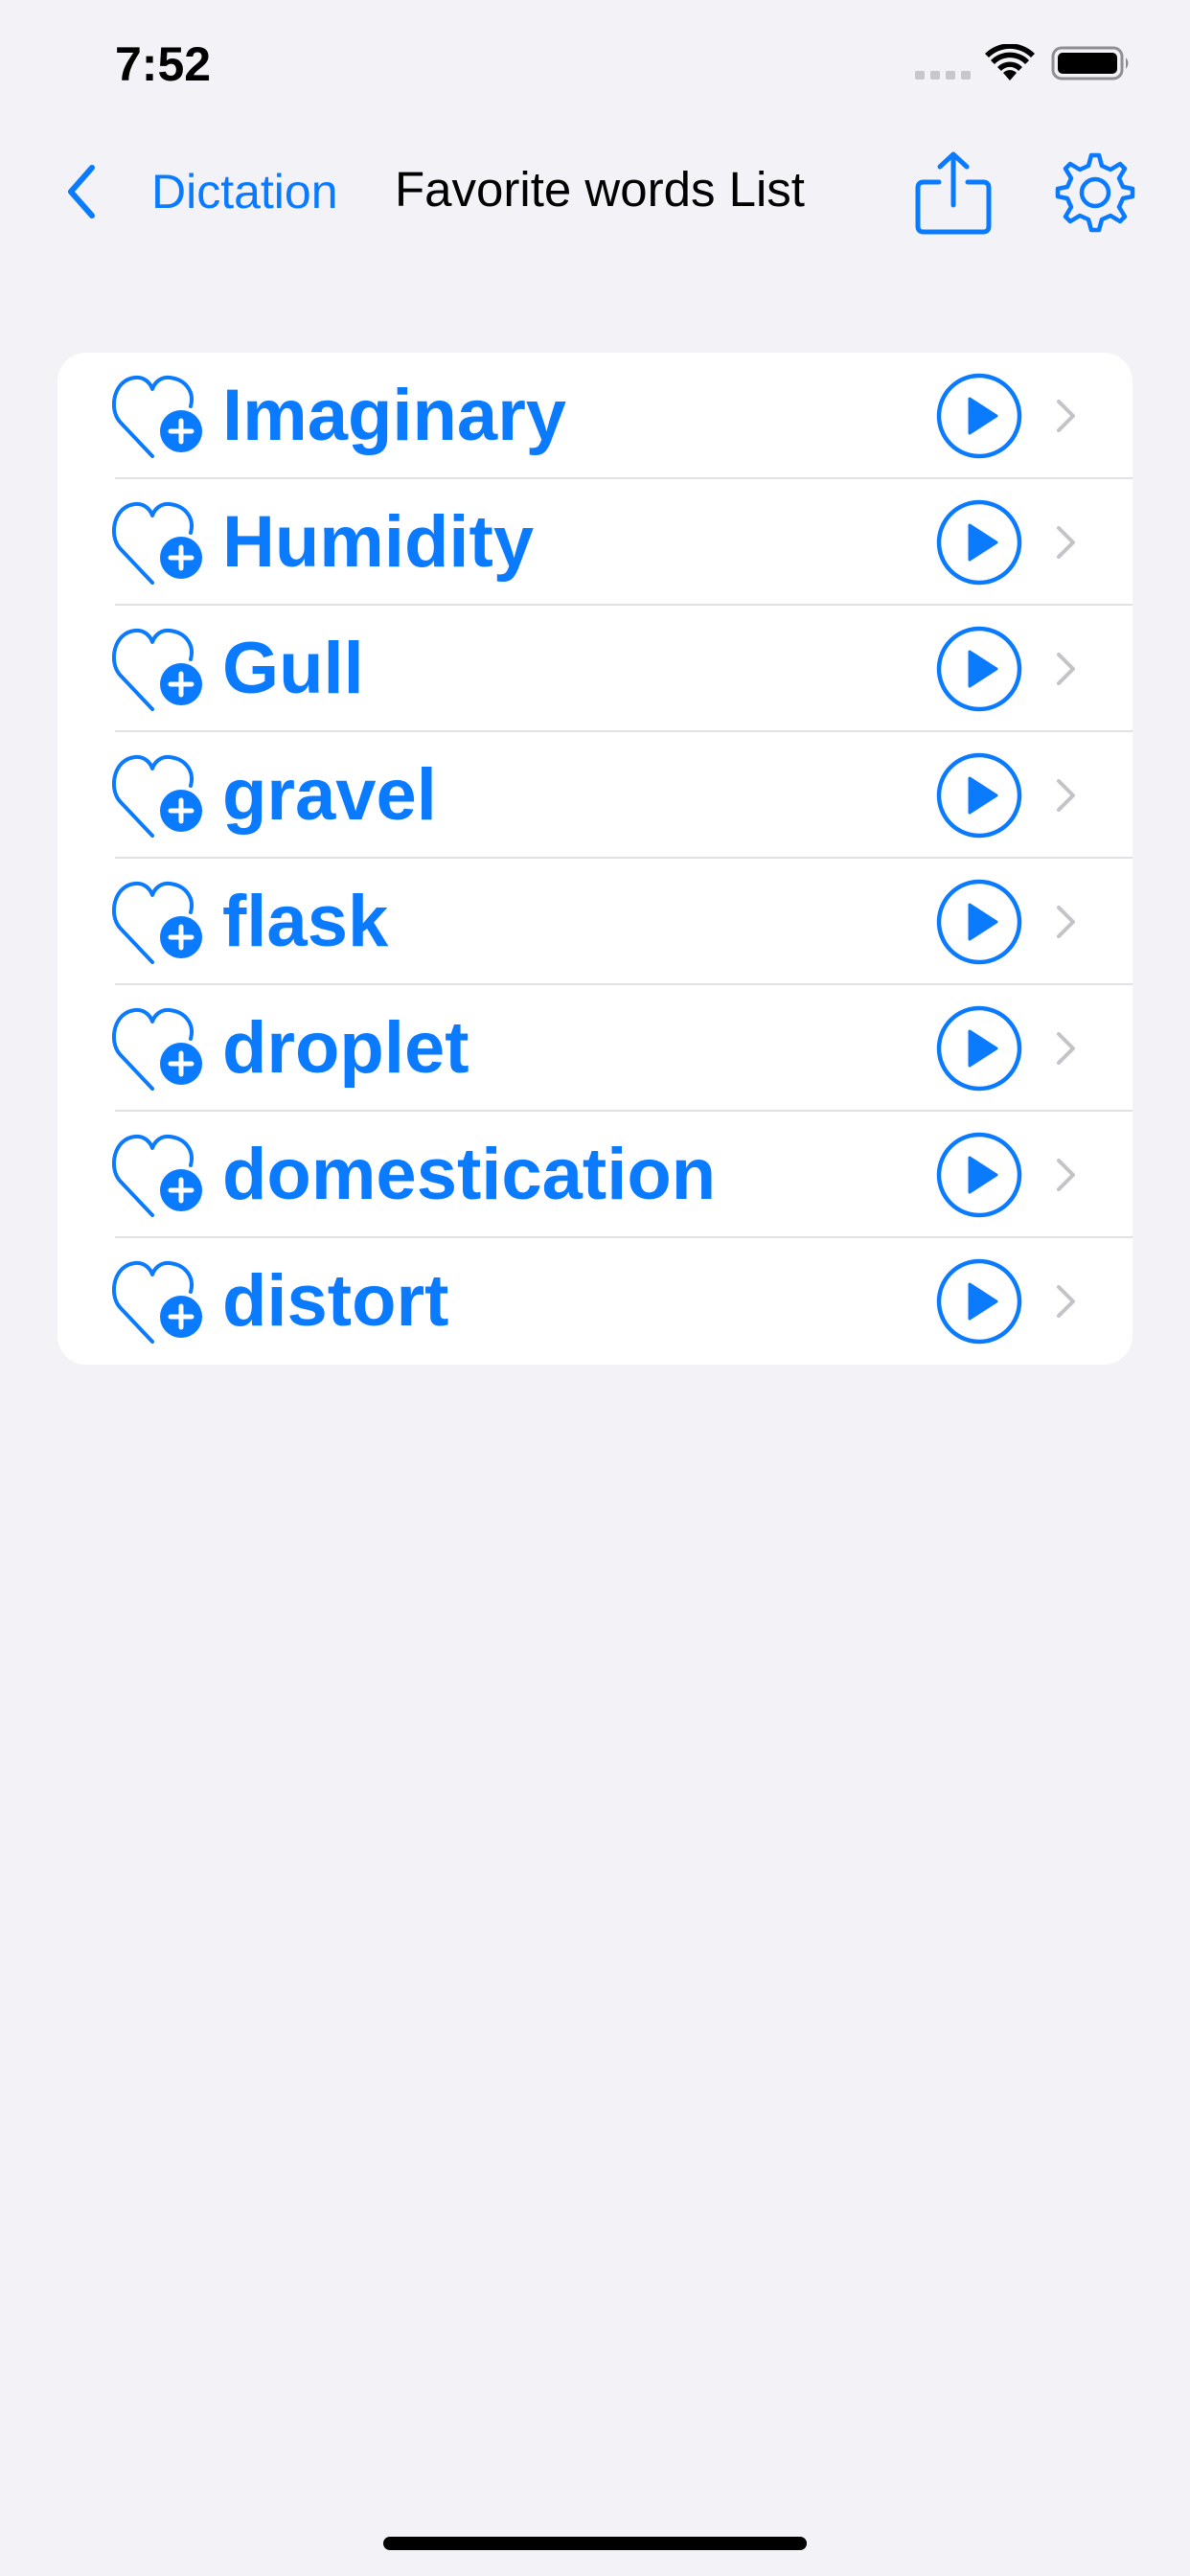  Describe the element at coordinates (1090, 63) in the screenshot. I see `battery-icon` at that location.